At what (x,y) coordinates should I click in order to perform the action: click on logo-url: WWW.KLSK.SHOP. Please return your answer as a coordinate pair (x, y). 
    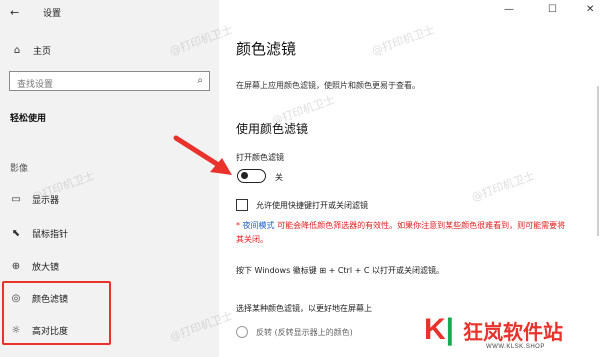
    Looking at the image, I should click on (515, 347).